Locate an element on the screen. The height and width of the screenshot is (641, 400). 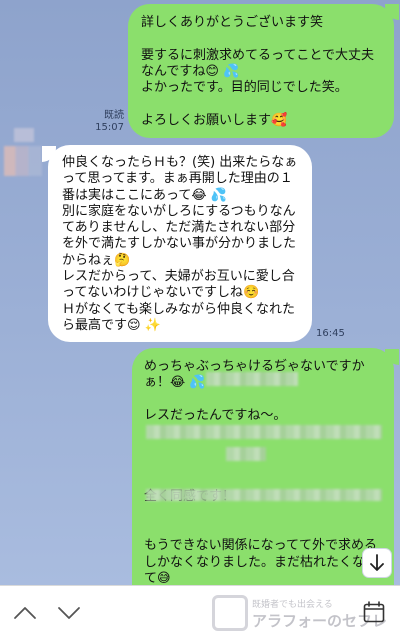
chevron-down-icon is located at coordinates (69, 613).